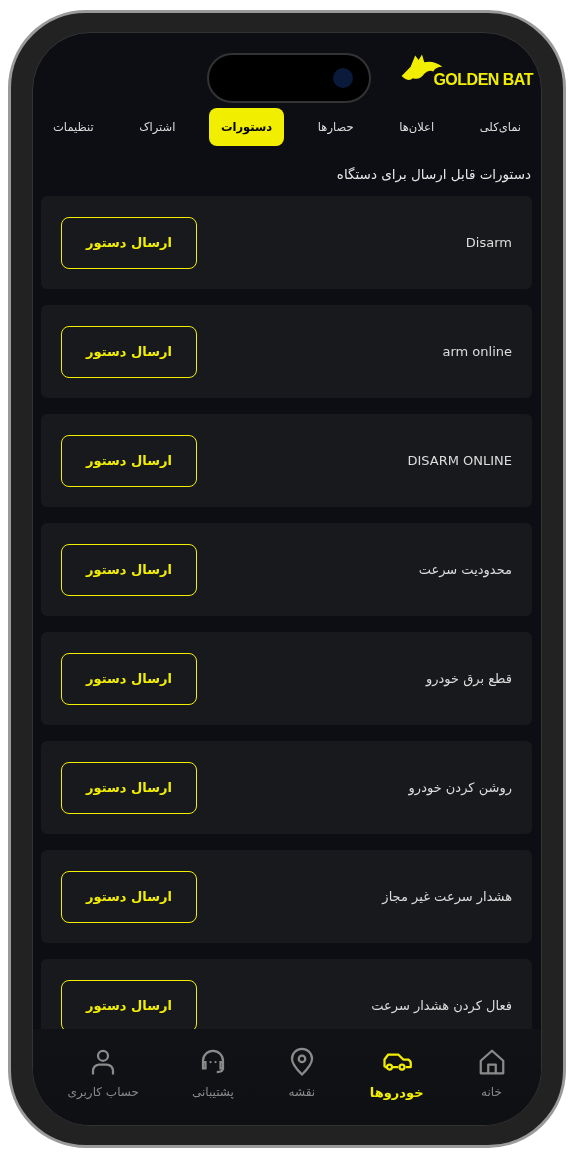  I want to click on nav-item: نقشه, so click(301, 1073).